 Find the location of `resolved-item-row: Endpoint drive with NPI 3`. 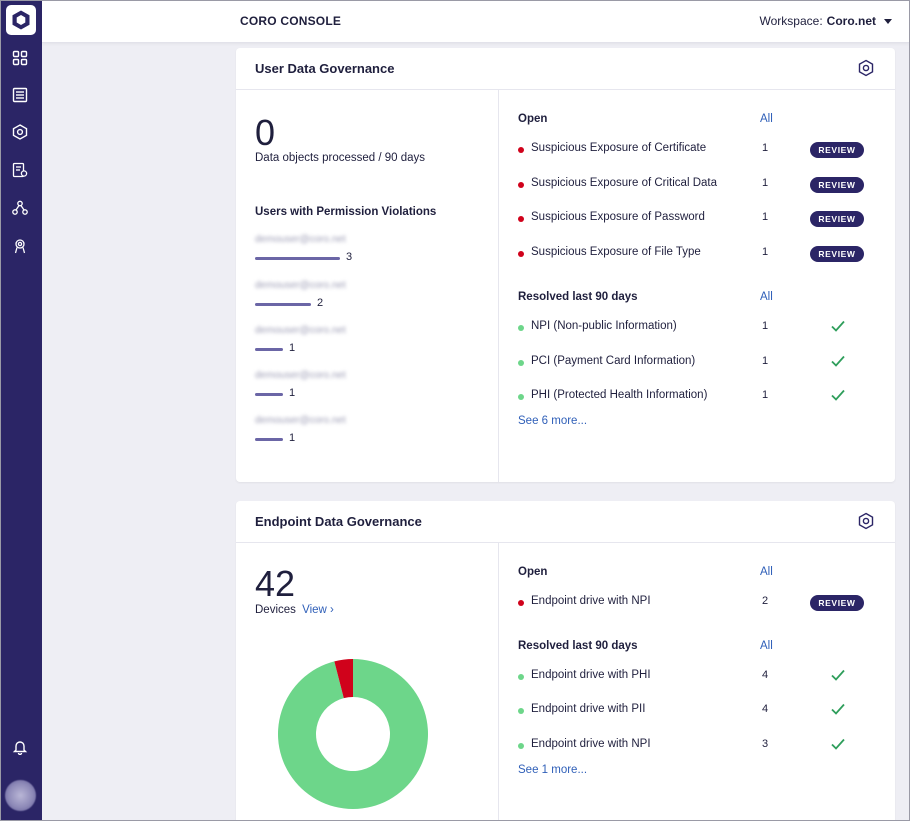

resolved-item-row: Endpoint drive with NPI 3 is located at coordinates (691, 747).